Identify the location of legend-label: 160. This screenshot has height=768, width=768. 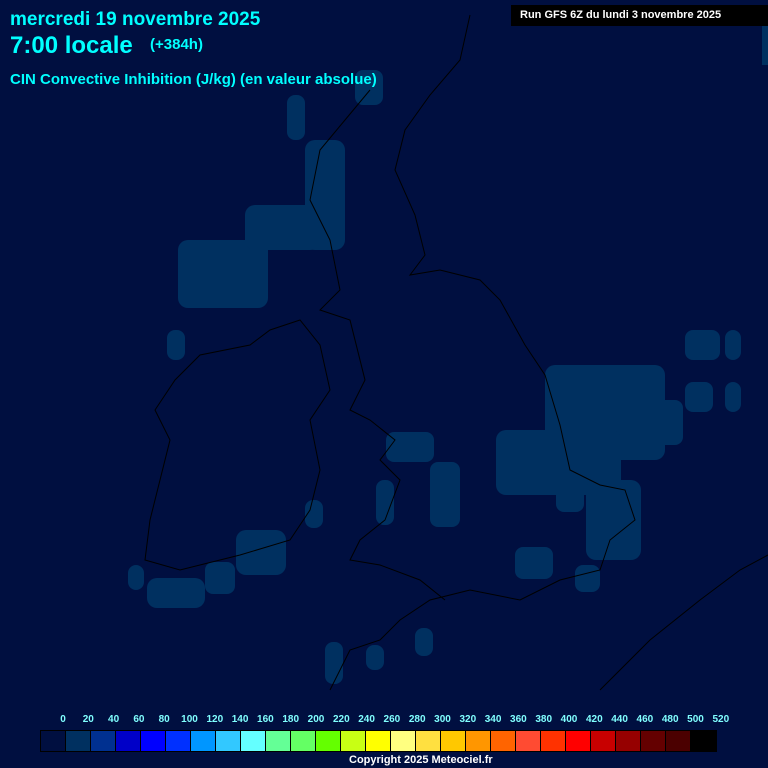
(265, 719).